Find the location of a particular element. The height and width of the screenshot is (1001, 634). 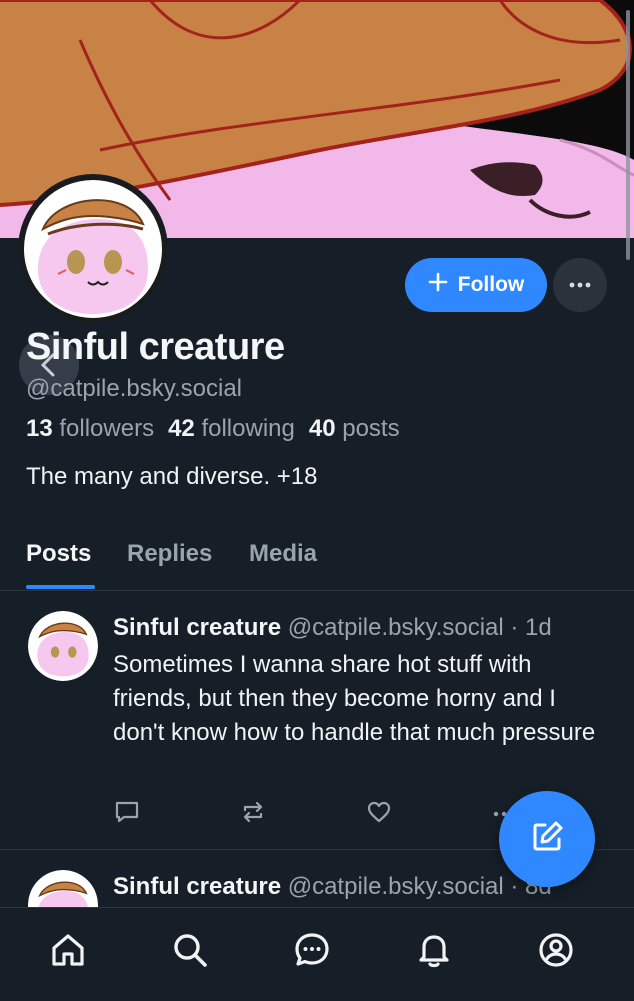

tab-posts: Posts is located at coordinates (58, 554).